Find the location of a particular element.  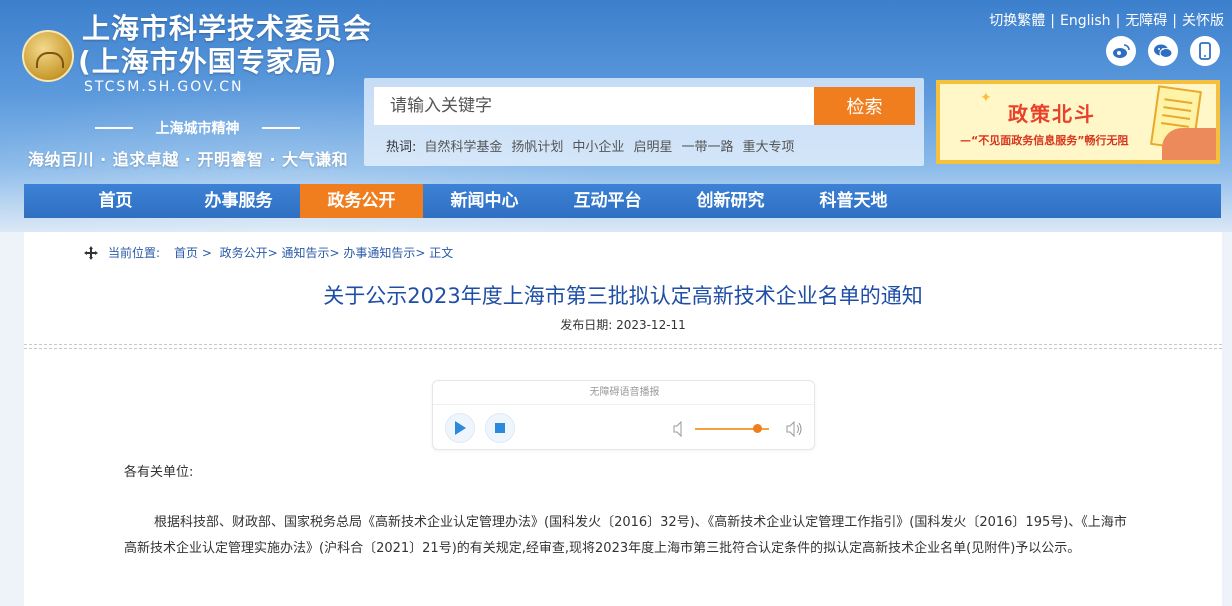

hot-word-link: 扬帆计划 is located at coordinates (537, 147).